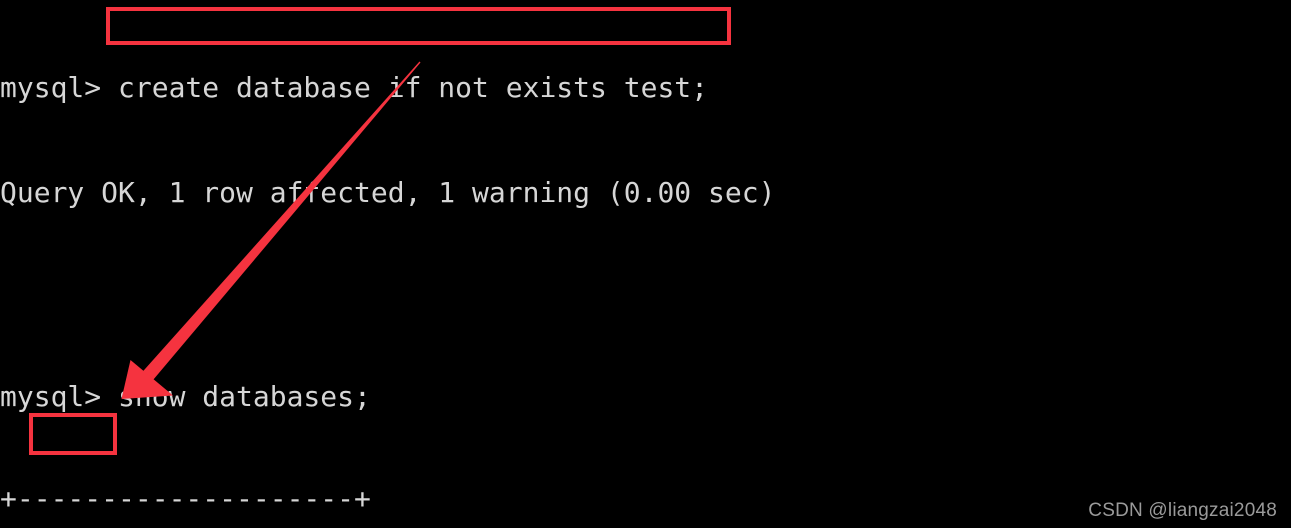  Describe the element at coordinates (1182, 510) in the screenshot. I see `csdn-watermark: CSDN @liangzai2048` at that location.